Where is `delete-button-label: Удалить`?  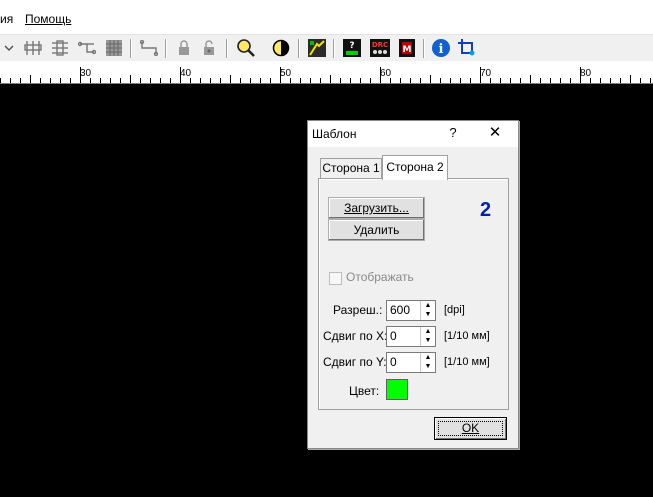
delete-button-label: Удалить is located at coordinates (376, 230).